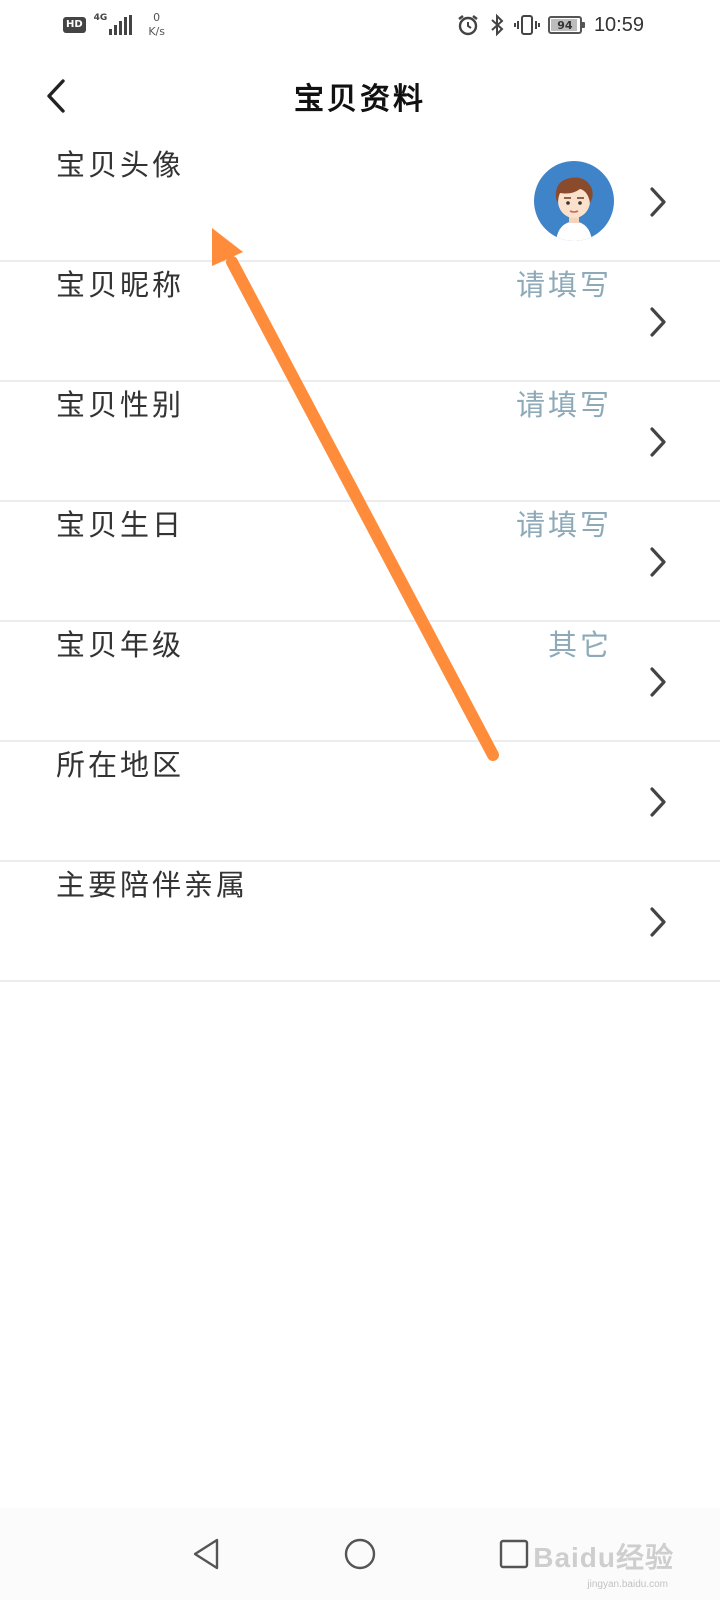 This screenshot has width=720, height=1600. What do you see at coordinates (618, 24) in the screenshot?
I see `clock: 10:59` at bounding box center [618, 24].